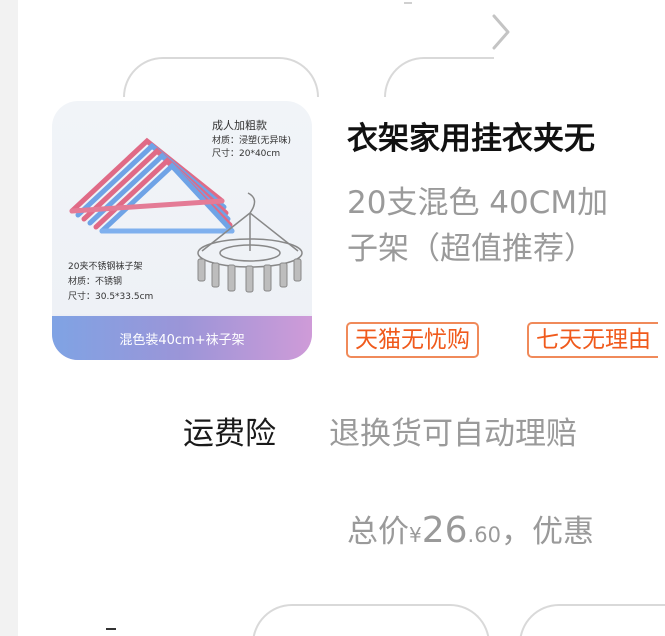 This screenshot has height=636, width=665. What do you see at coordinates (478, 203) in the screenshot?
I see `product-spec-line: 20支混色 40CM加` at bounding box center [478, 203].